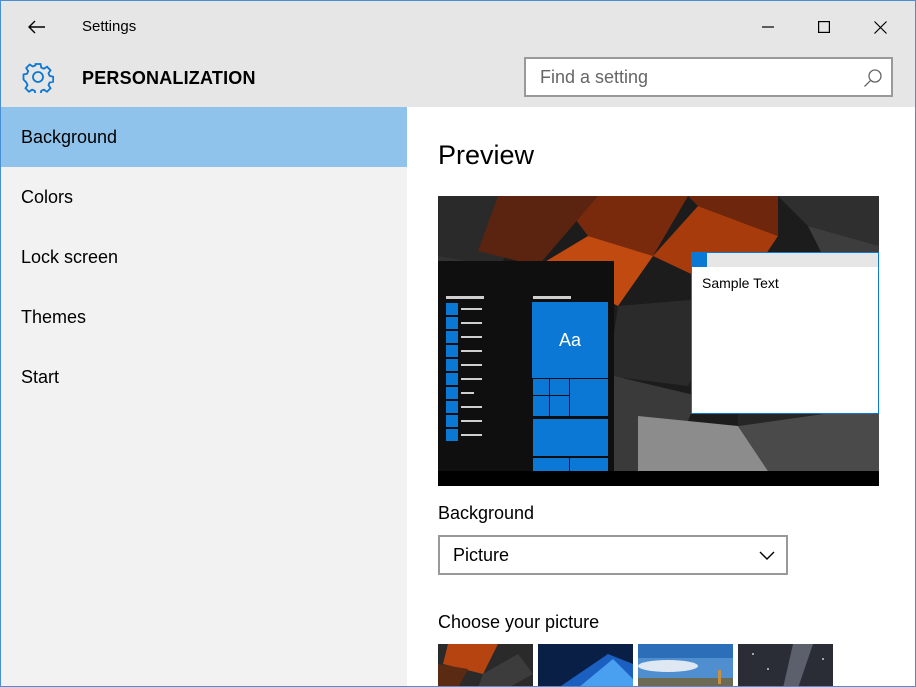  What do you see at coordinates (204, 257) in the screenshot?
I see `sidebar-item-lock-screen: Lock screen` at bounding box center [204, 257].